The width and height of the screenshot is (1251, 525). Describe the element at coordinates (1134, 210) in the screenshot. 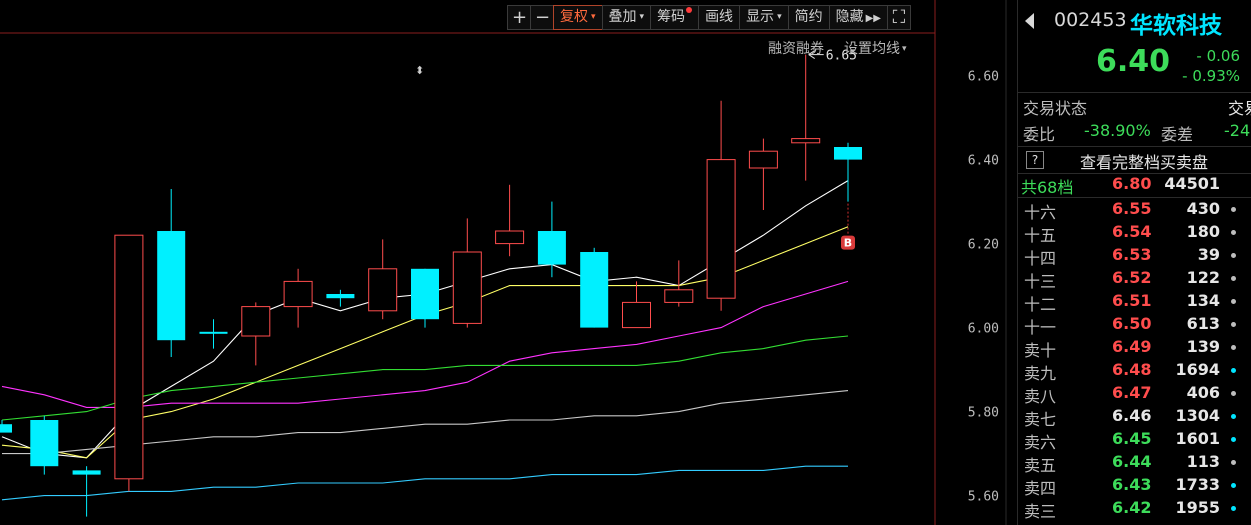

I see `order-level-row: 十六 6.55 430` at that location.